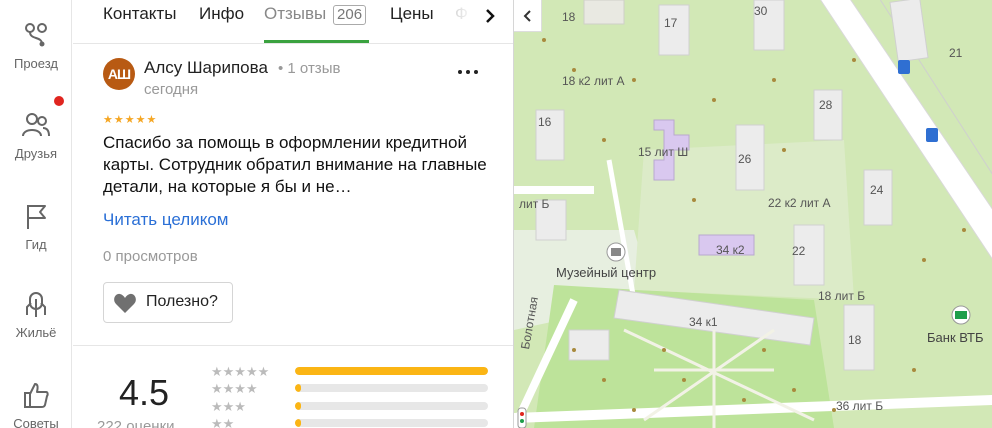  What do you see at coordinates (36, 125) in the screenshot?
I see `friends-icon` at bounding box center [36, 125].